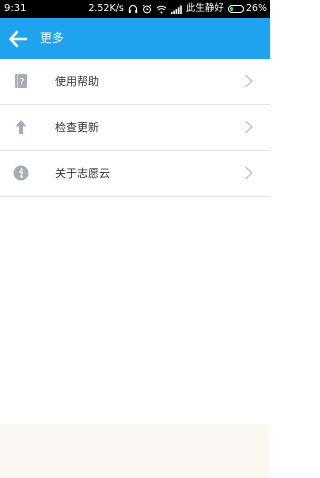 Image resolution: width=320 pixels, height=478 pixels. What do you see at coordinates (235, 9) in the screenshot?
I see `battery-icon` at bounding box center [235, 9].